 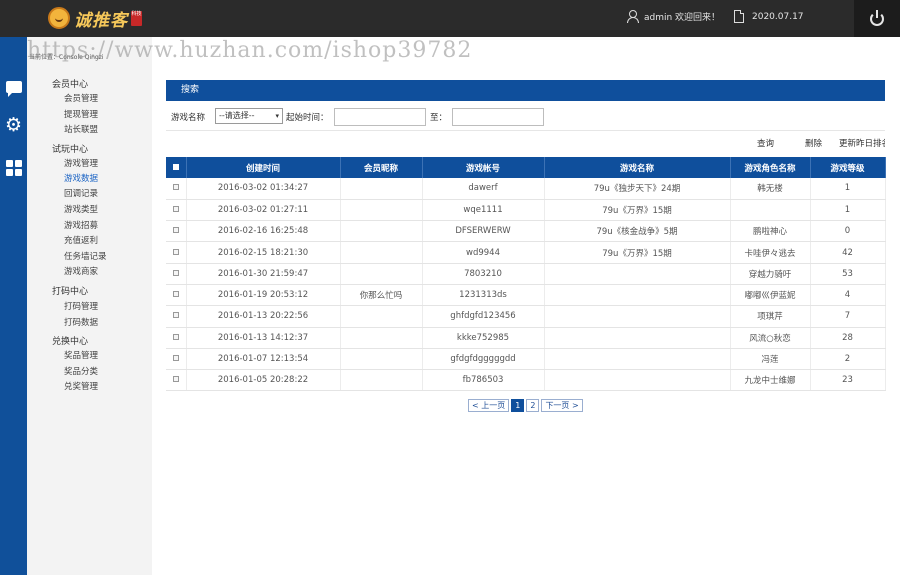 What do you see at coordinates (848, 295) in the screenshot?
I see `cell-game-level: 4` at bounding box center [848, 295].